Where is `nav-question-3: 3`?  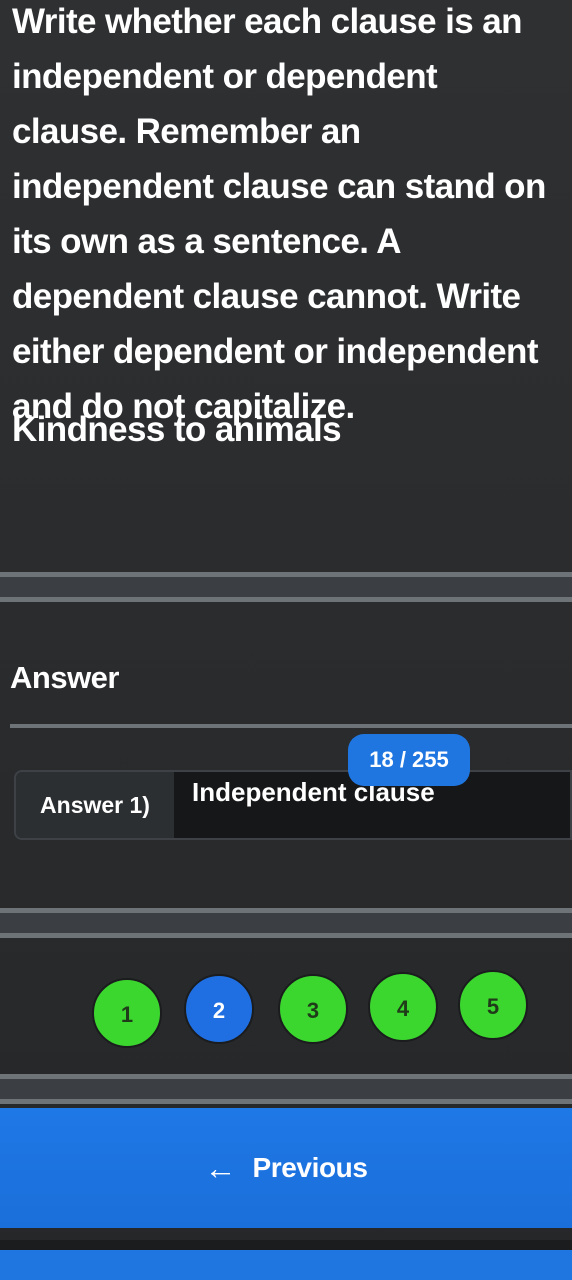
nav-question-3: 3 is located at coordinates (313, 1009).